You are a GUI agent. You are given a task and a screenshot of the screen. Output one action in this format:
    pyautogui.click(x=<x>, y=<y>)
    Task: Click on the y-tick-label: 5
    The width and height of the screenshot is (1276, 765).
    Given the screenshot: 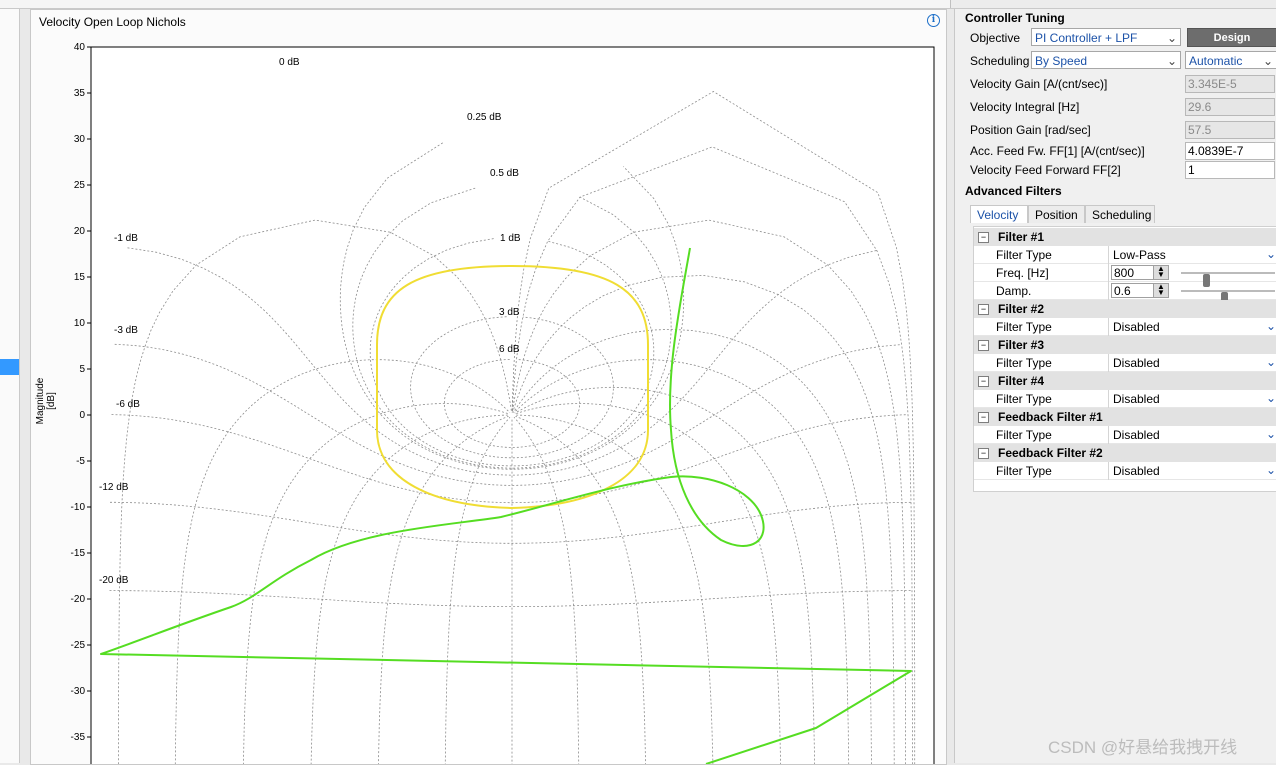 What is the action you would take?
    pyautogui.click(x=82, y=369)
    